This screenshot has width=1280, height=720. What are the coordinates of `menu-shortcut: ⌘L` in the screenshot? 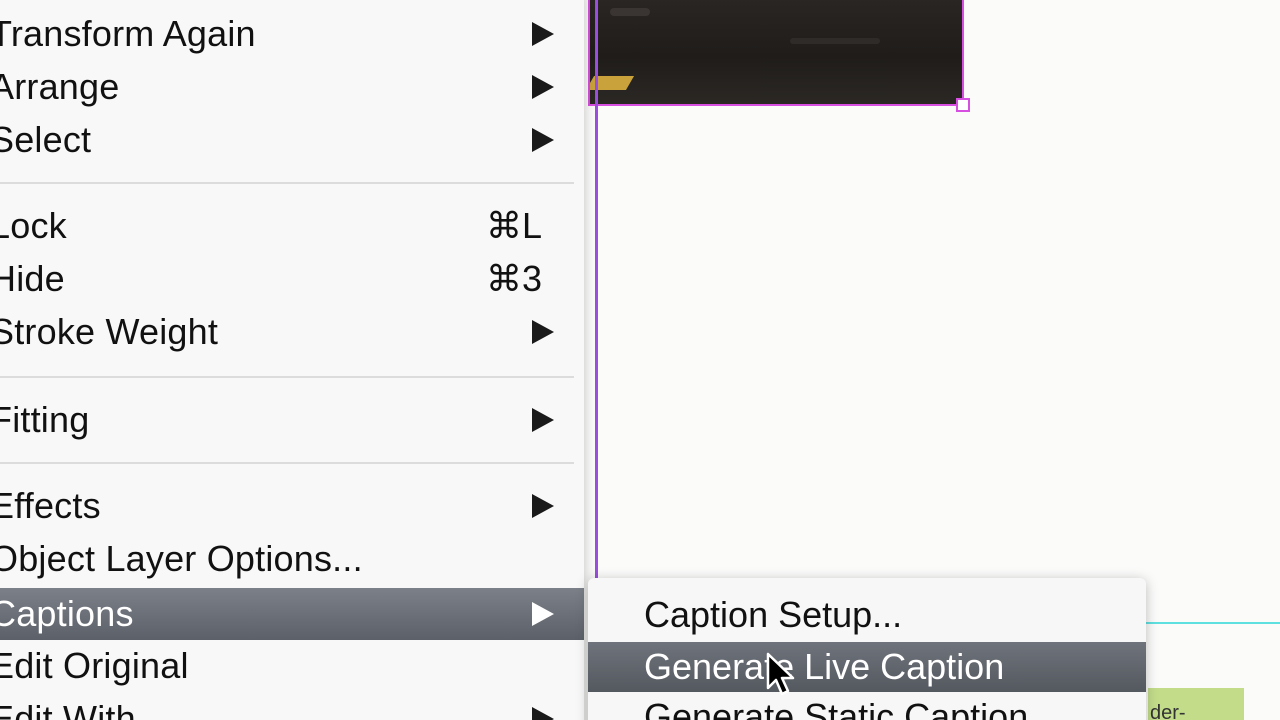 It's located at (513, 225).